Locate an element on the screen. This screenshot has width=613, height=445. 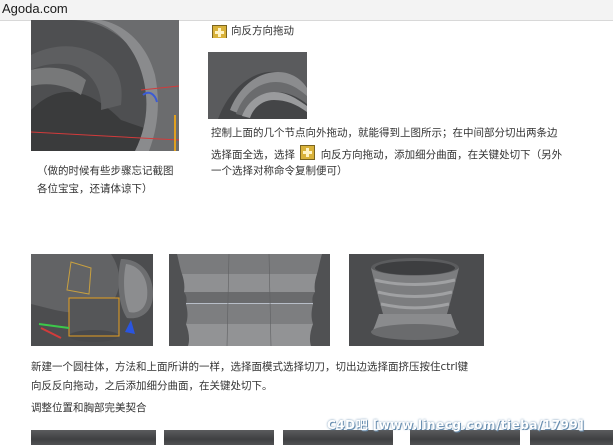
paragraph-line2: 选择面全选，选择 向反方向拖动，添加细分曲面，在关键处切下（另外 is located at coordinates (386, 154).